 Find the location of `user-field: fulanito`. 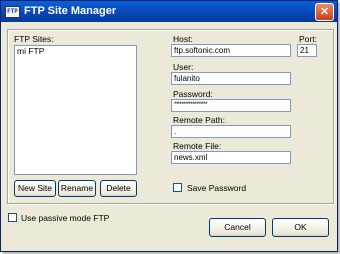

user-field: fulanito is located at coordinates (231, 78).